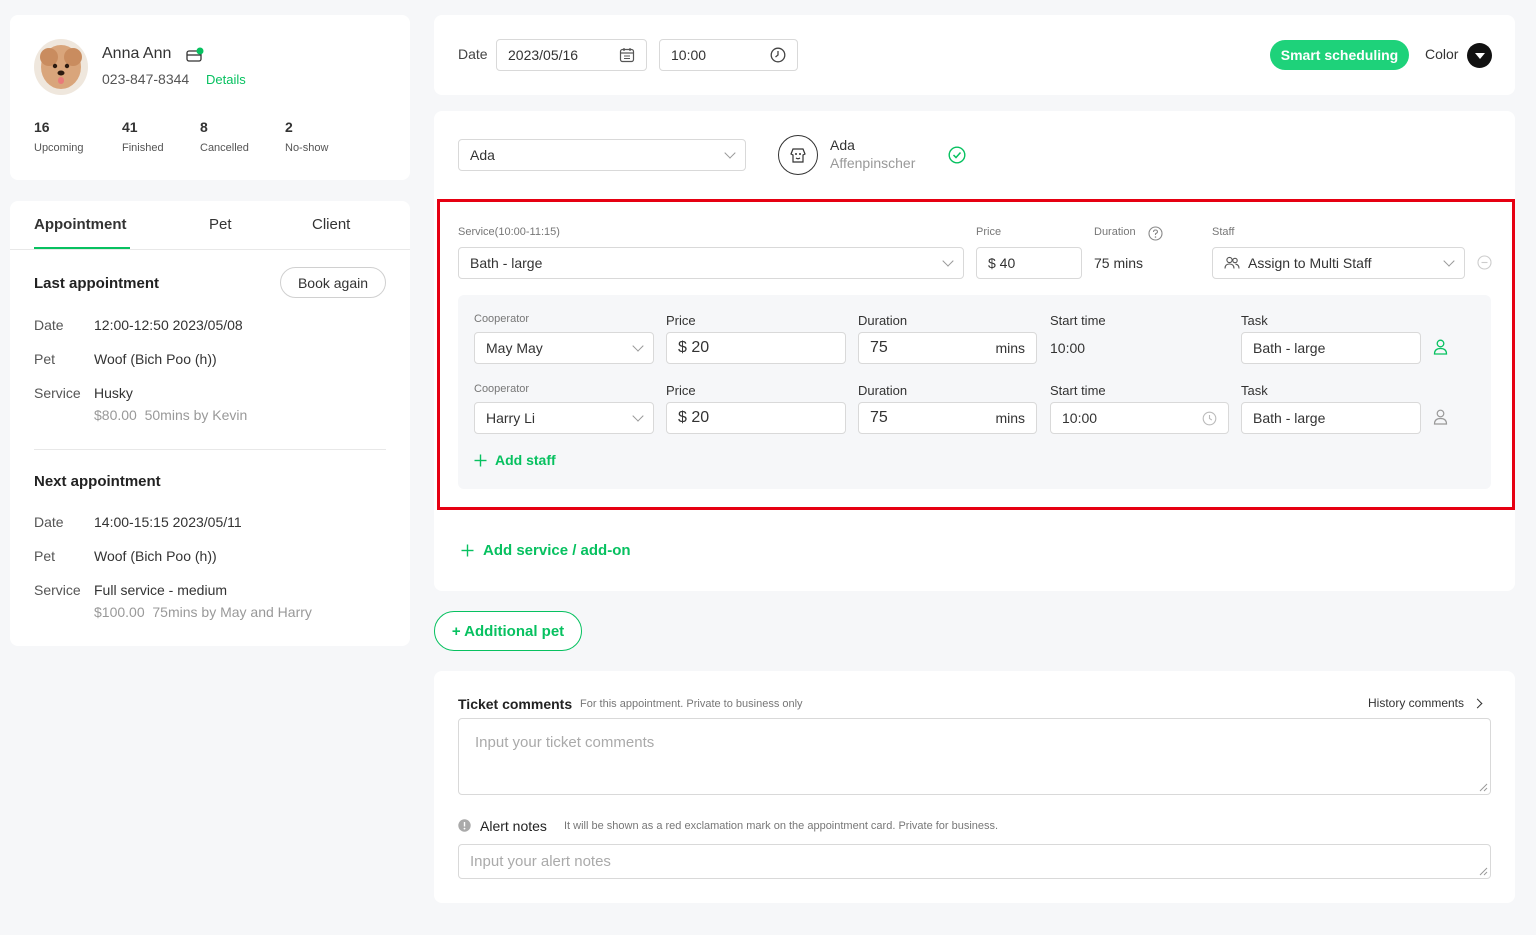  What do you see at coordinates (467, 550) in the screenshot?
I see `plus-icon` at bounding box center [467, 550].